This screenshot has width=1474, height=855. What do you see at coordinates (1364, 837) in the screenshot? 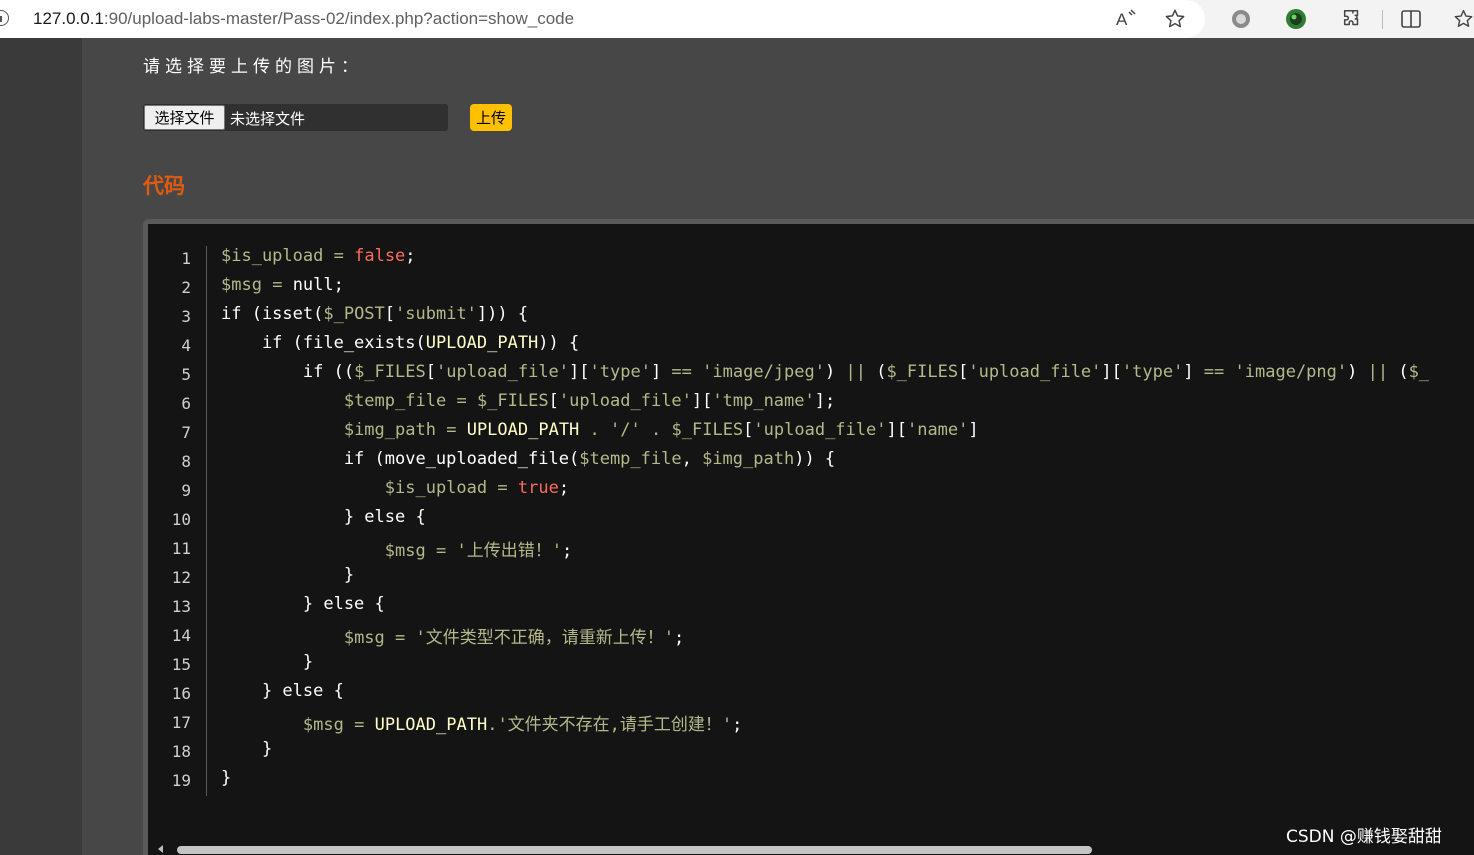
I see `watermark: CSDN @赚钱娶甜甜` at bounding box center [1364, 837].